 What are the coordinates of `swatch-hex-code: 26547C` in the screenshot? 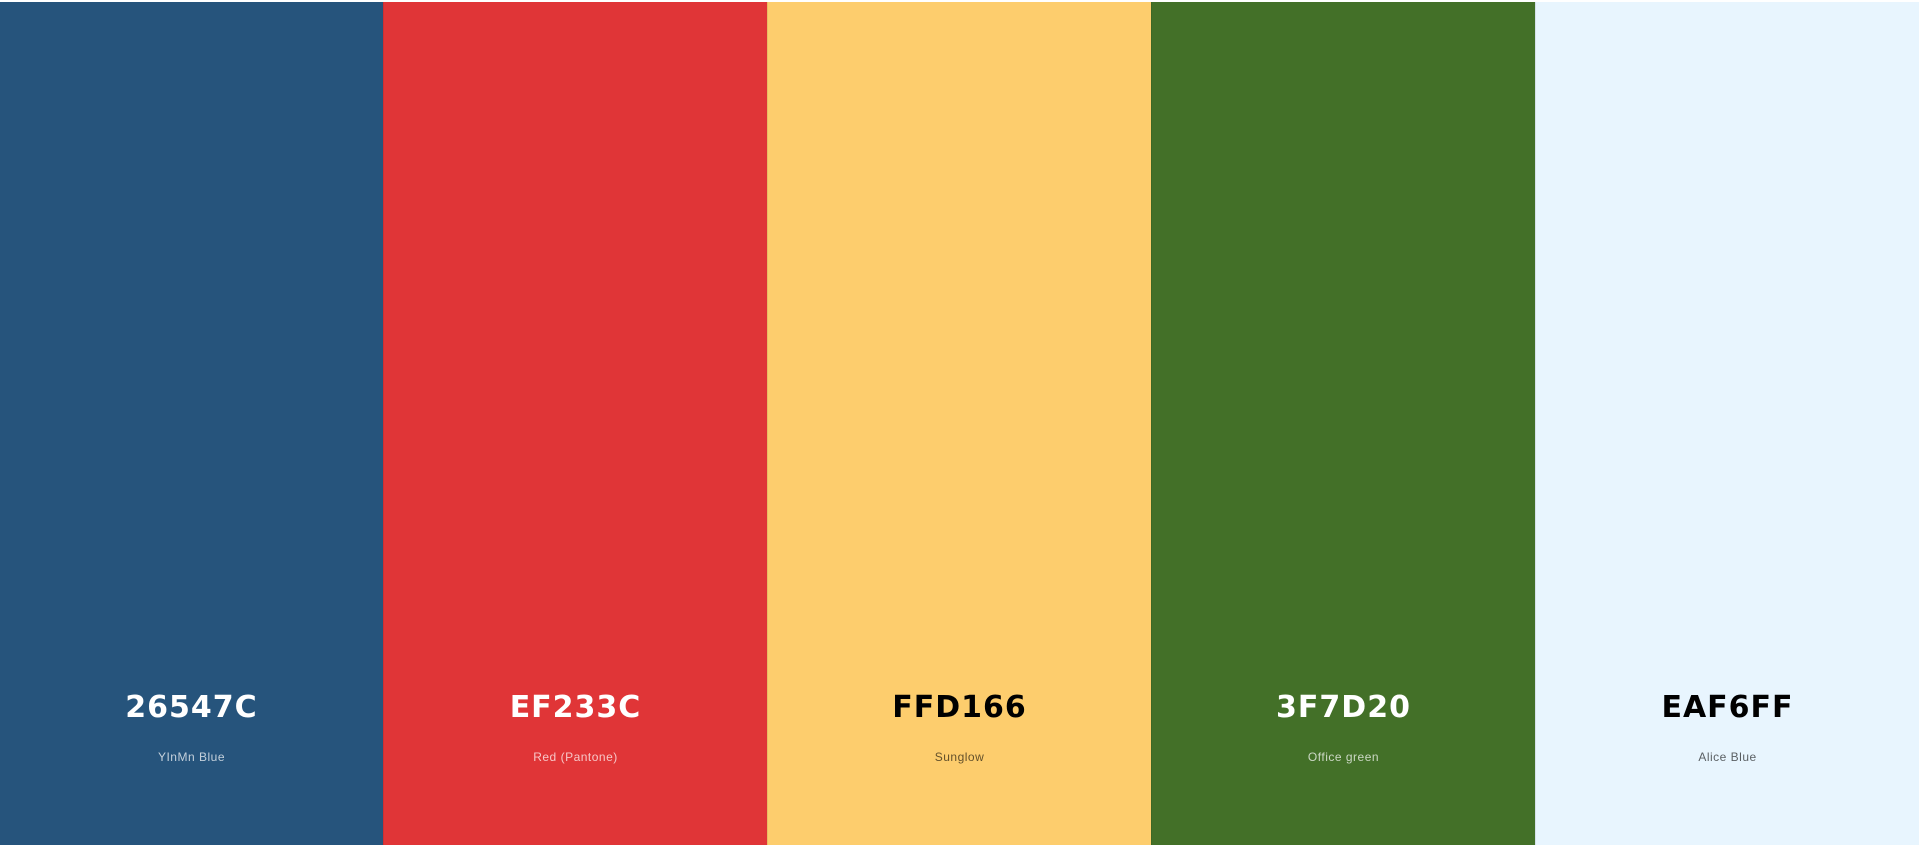 It's located at (191, 707).